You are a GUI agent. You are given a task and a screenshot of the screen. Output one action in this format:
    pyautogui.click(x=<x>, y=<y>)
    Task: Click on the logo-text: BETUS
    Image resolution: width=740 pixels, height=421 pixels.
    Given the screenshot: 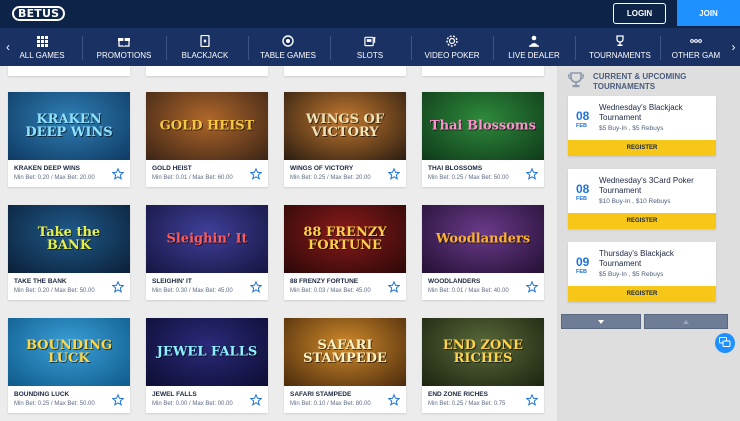 What is the action you would take?
    pyautogui.click(x=39, y=13)
    